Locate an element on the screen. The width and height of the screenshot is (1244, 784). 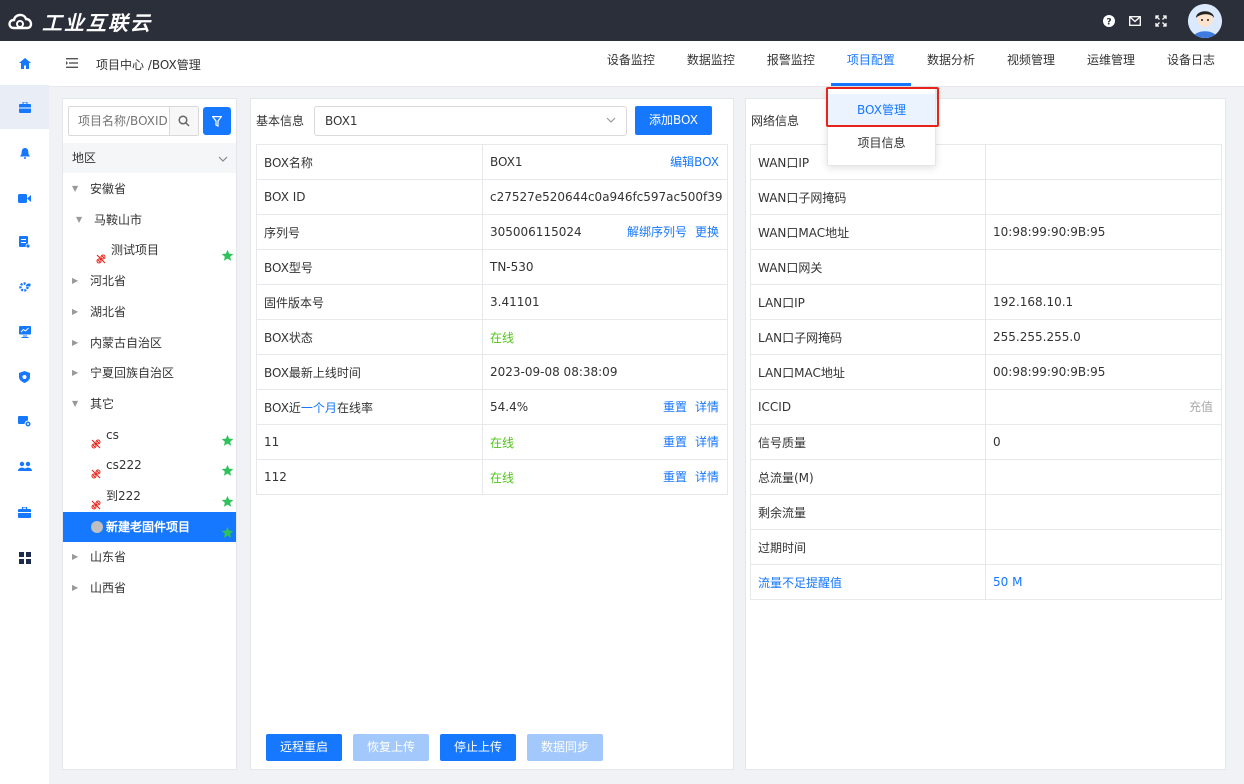
basic-info-row: BOX状态 在线 is located at coordinates (492, 337).